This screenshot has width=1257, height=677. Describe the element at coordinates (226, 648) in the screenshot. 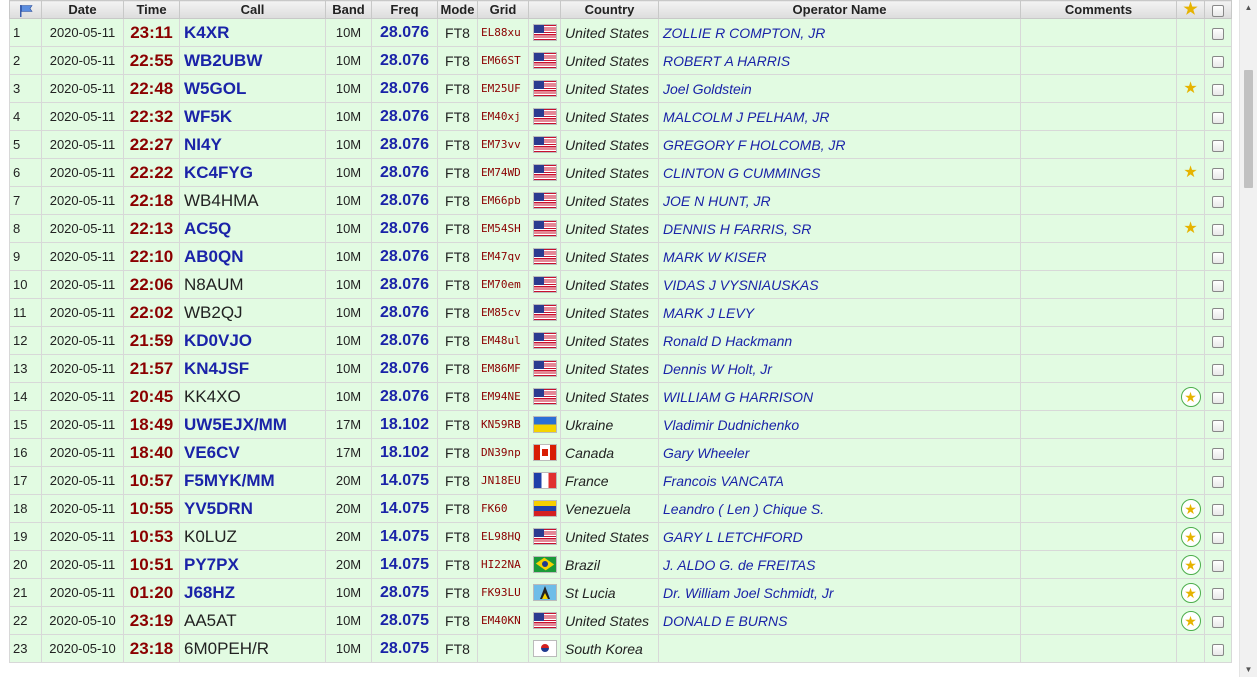

I see `callsign: 6M0PEH/R` at that location.